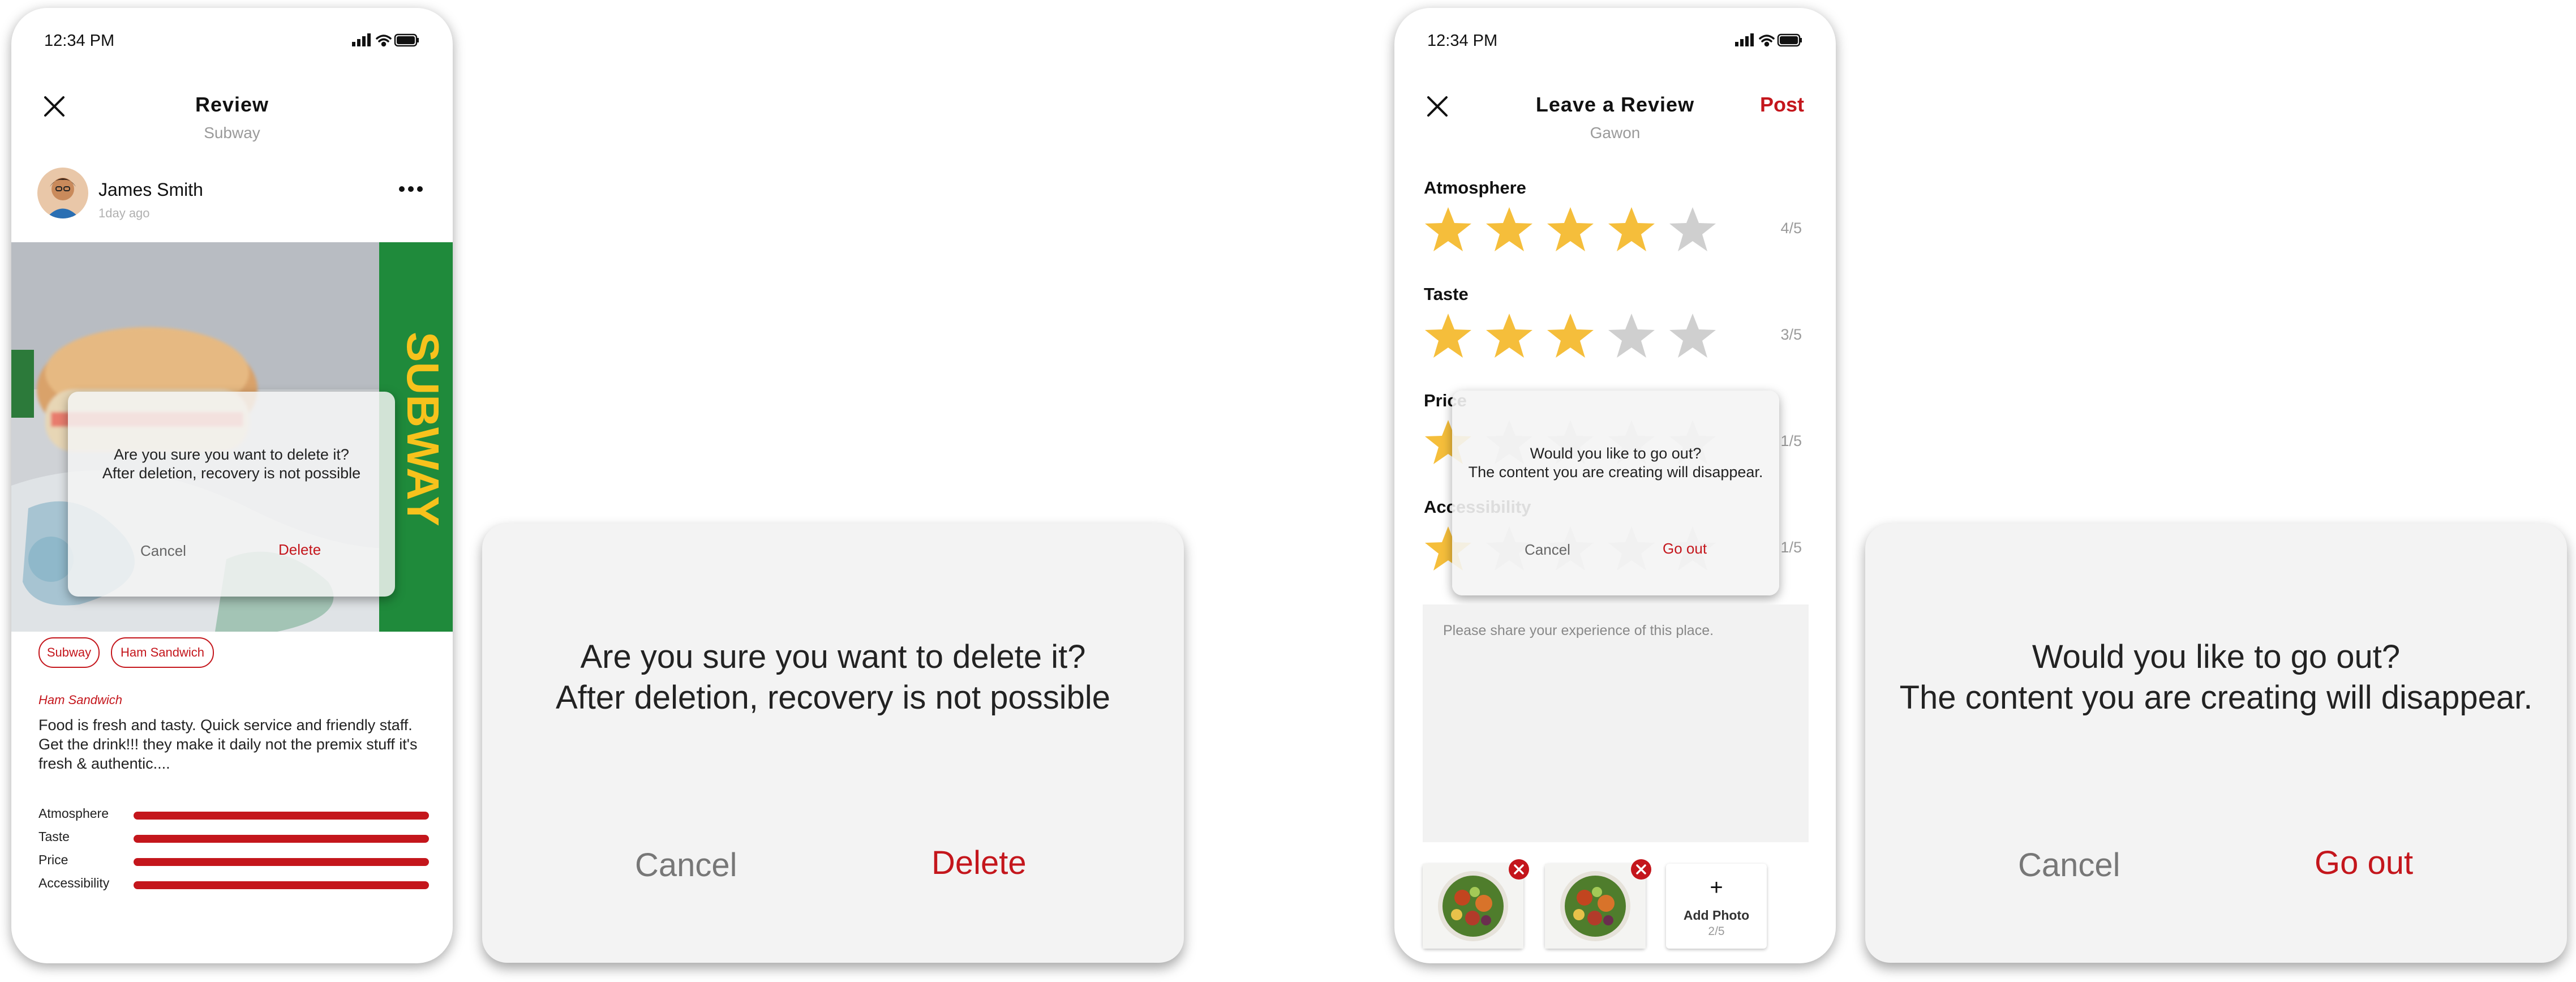  What do you see at coordinates (80, 700) in the screenshot?
I see `dish-name: Ham Sandwich` at bounding box center [80, 700].